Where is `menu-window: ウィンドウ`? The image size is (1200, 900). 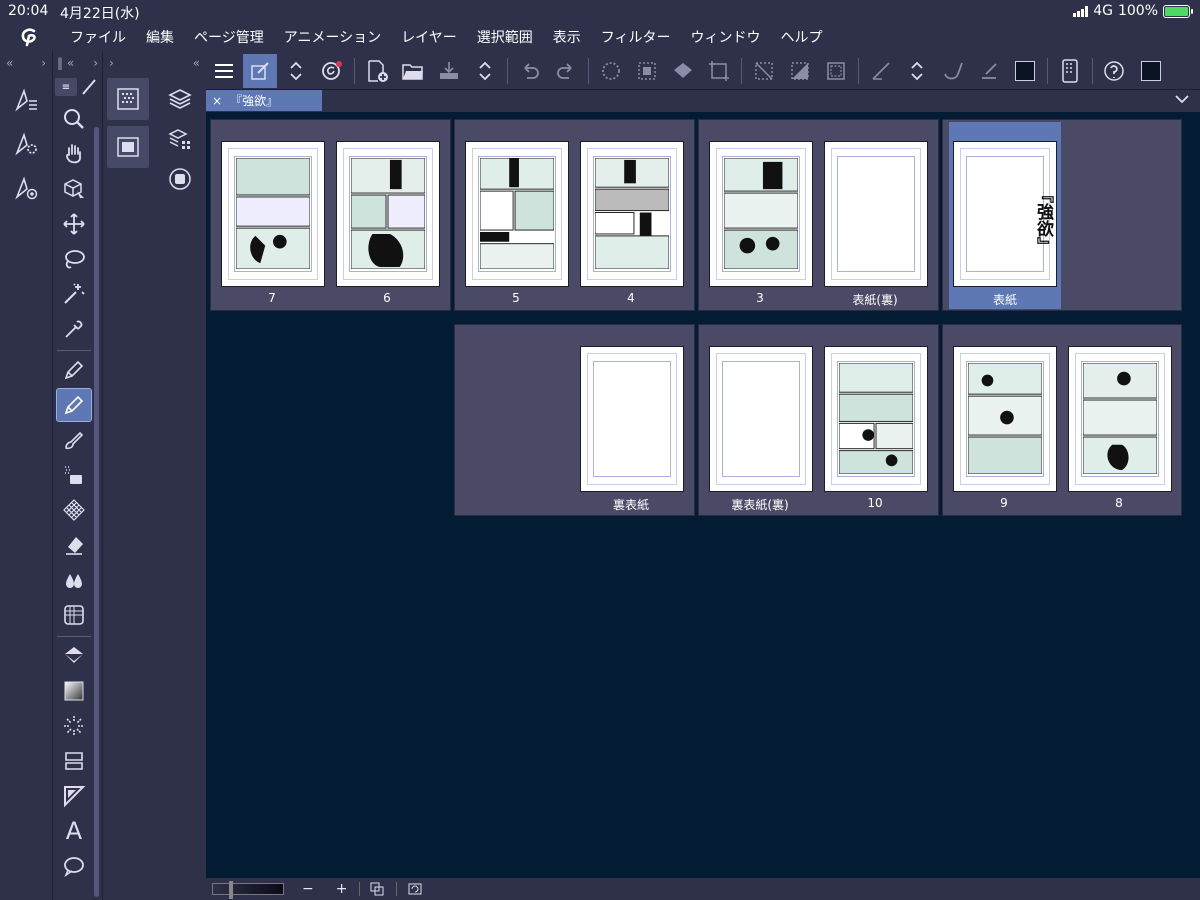
menu-window: ウィンドウ is located at coordinates (726, 37).